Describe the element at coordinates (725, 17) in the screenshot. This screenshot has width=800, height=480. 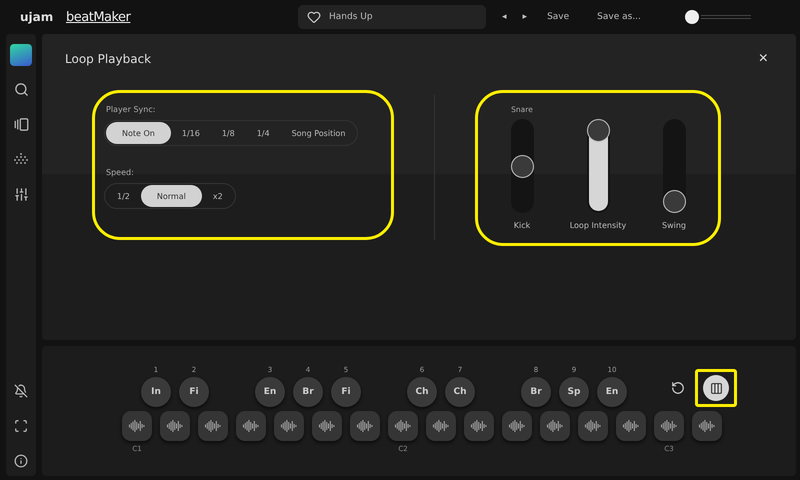
I see `volume-track` at that location.